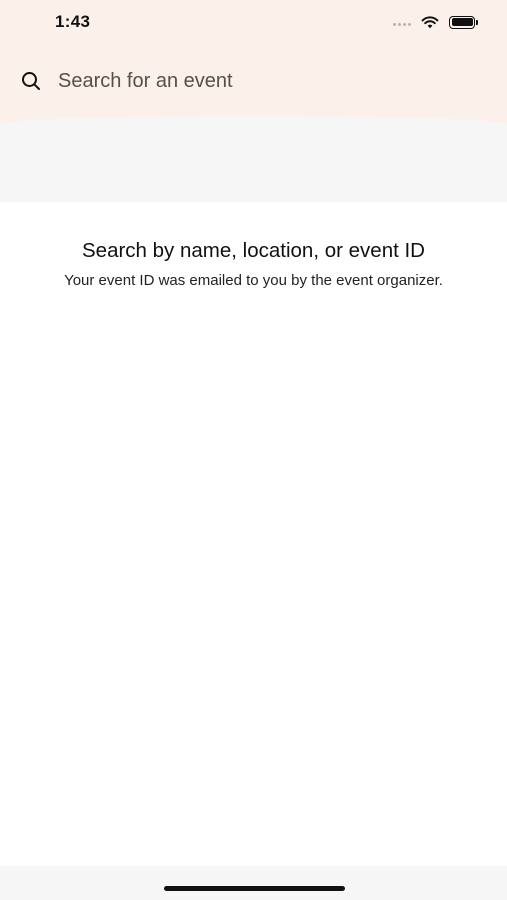  Describe the element at coordinates (73, 21) in the screenshot. I see `status-bar-time: 1:43` at that location.